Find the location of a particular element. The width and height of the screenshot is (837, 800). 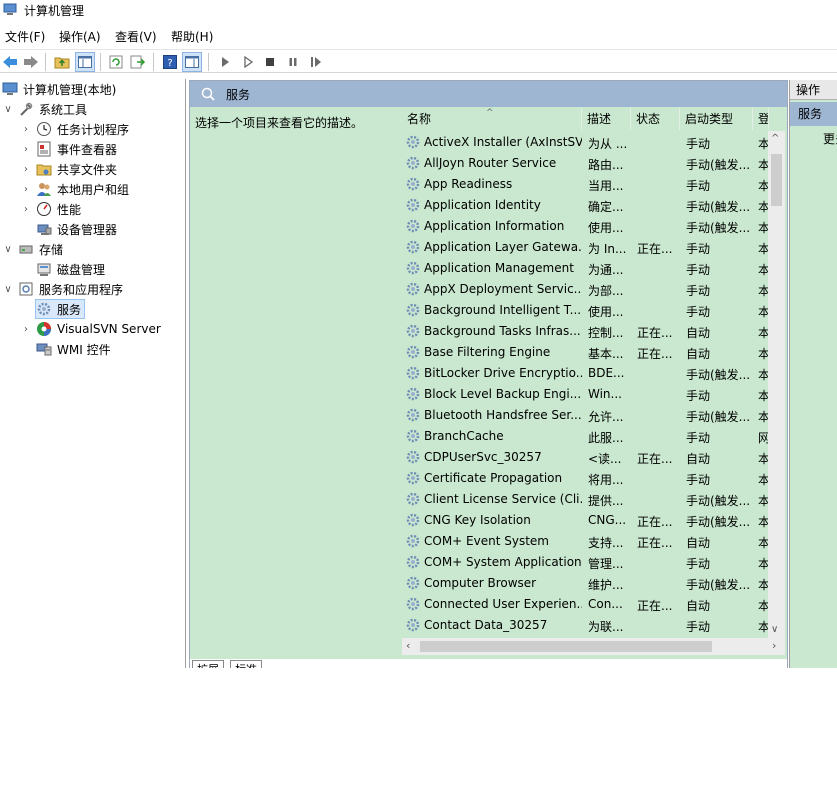

back-arrow-icon is located at coordinates (10, 62).